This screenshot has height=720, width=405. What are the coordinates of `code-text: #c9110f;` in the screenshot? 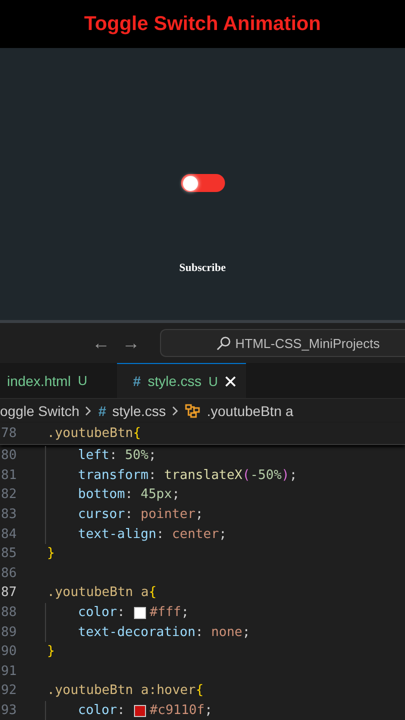 It's located at (181, 710).